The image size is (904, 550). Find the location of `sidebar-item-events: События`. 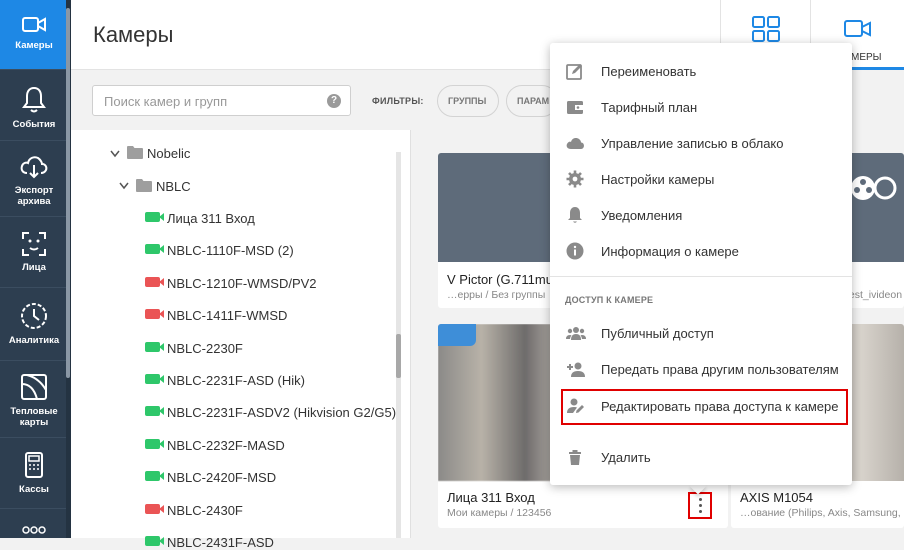

sidebar-item-events: События is located at coordinates (34, 106).